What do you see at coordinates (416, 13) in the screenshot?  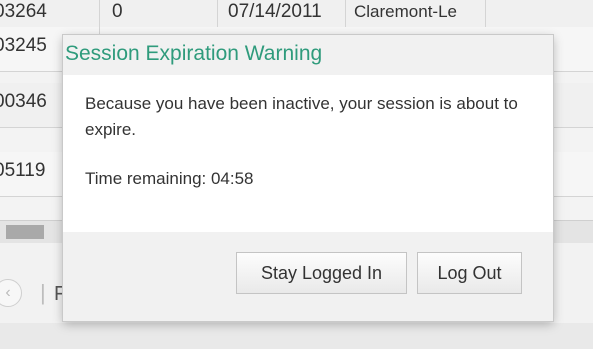 I see `table-cell-city: Claremont-Le` at bounding box center [416, 13].